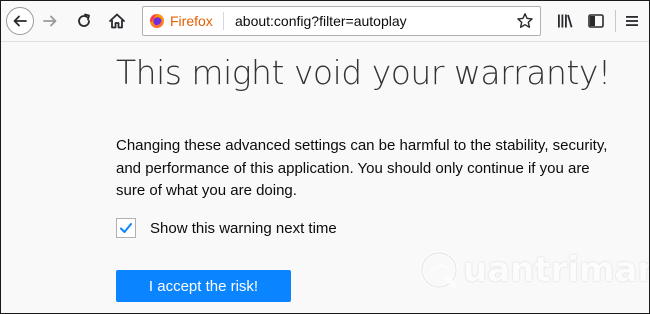 The width and height of the screenshot is (650, 314). What do you see at coordinates (363, 72) in the screenshot?
I see `page-title: This might void your warranty!` at bounding box center [363, 72].